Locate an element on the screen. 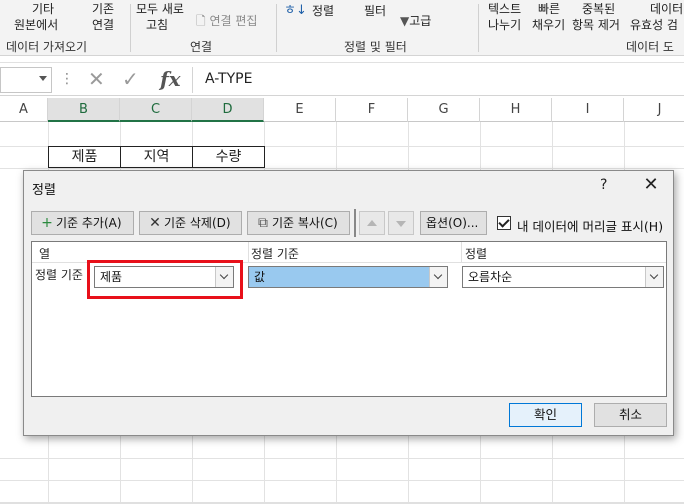 This screenshot has height=504, width=684. ribbon-label: 텍스트 is located at coordinates (505, 9).